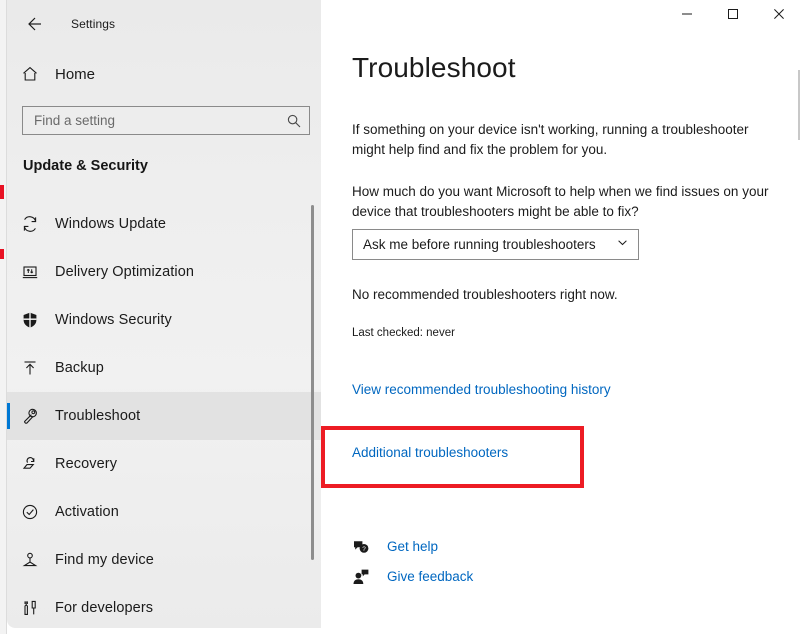  I want to click on back-button, so click(34, 24).